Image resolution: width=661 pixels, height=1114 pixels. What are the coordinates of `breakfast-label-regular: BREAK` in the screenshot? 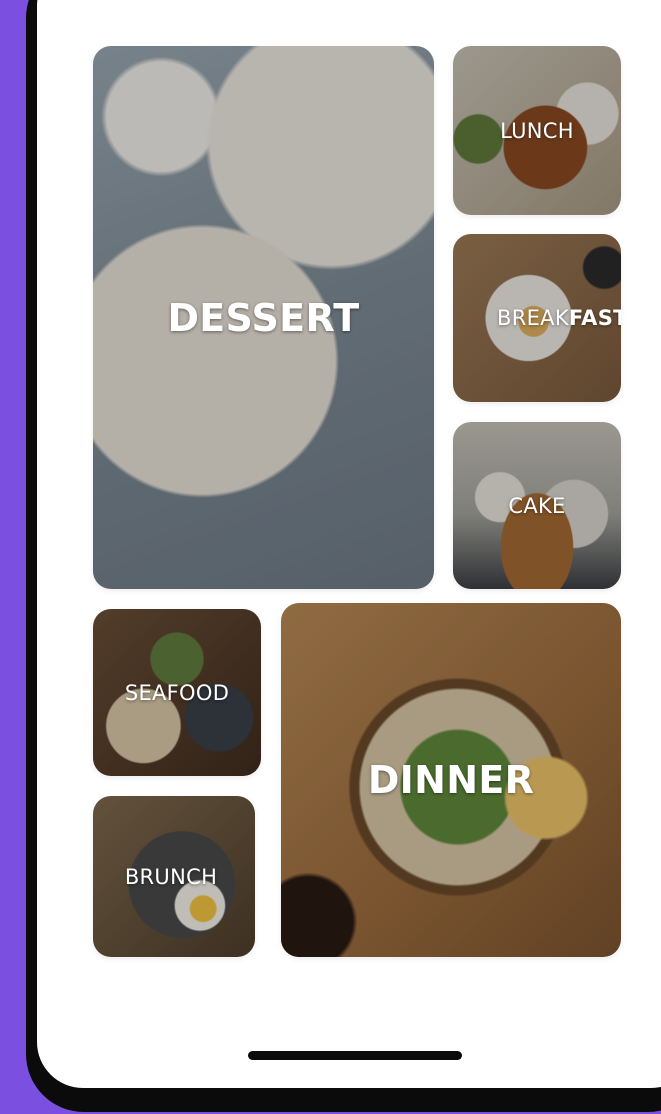 It's located at (533, 318).